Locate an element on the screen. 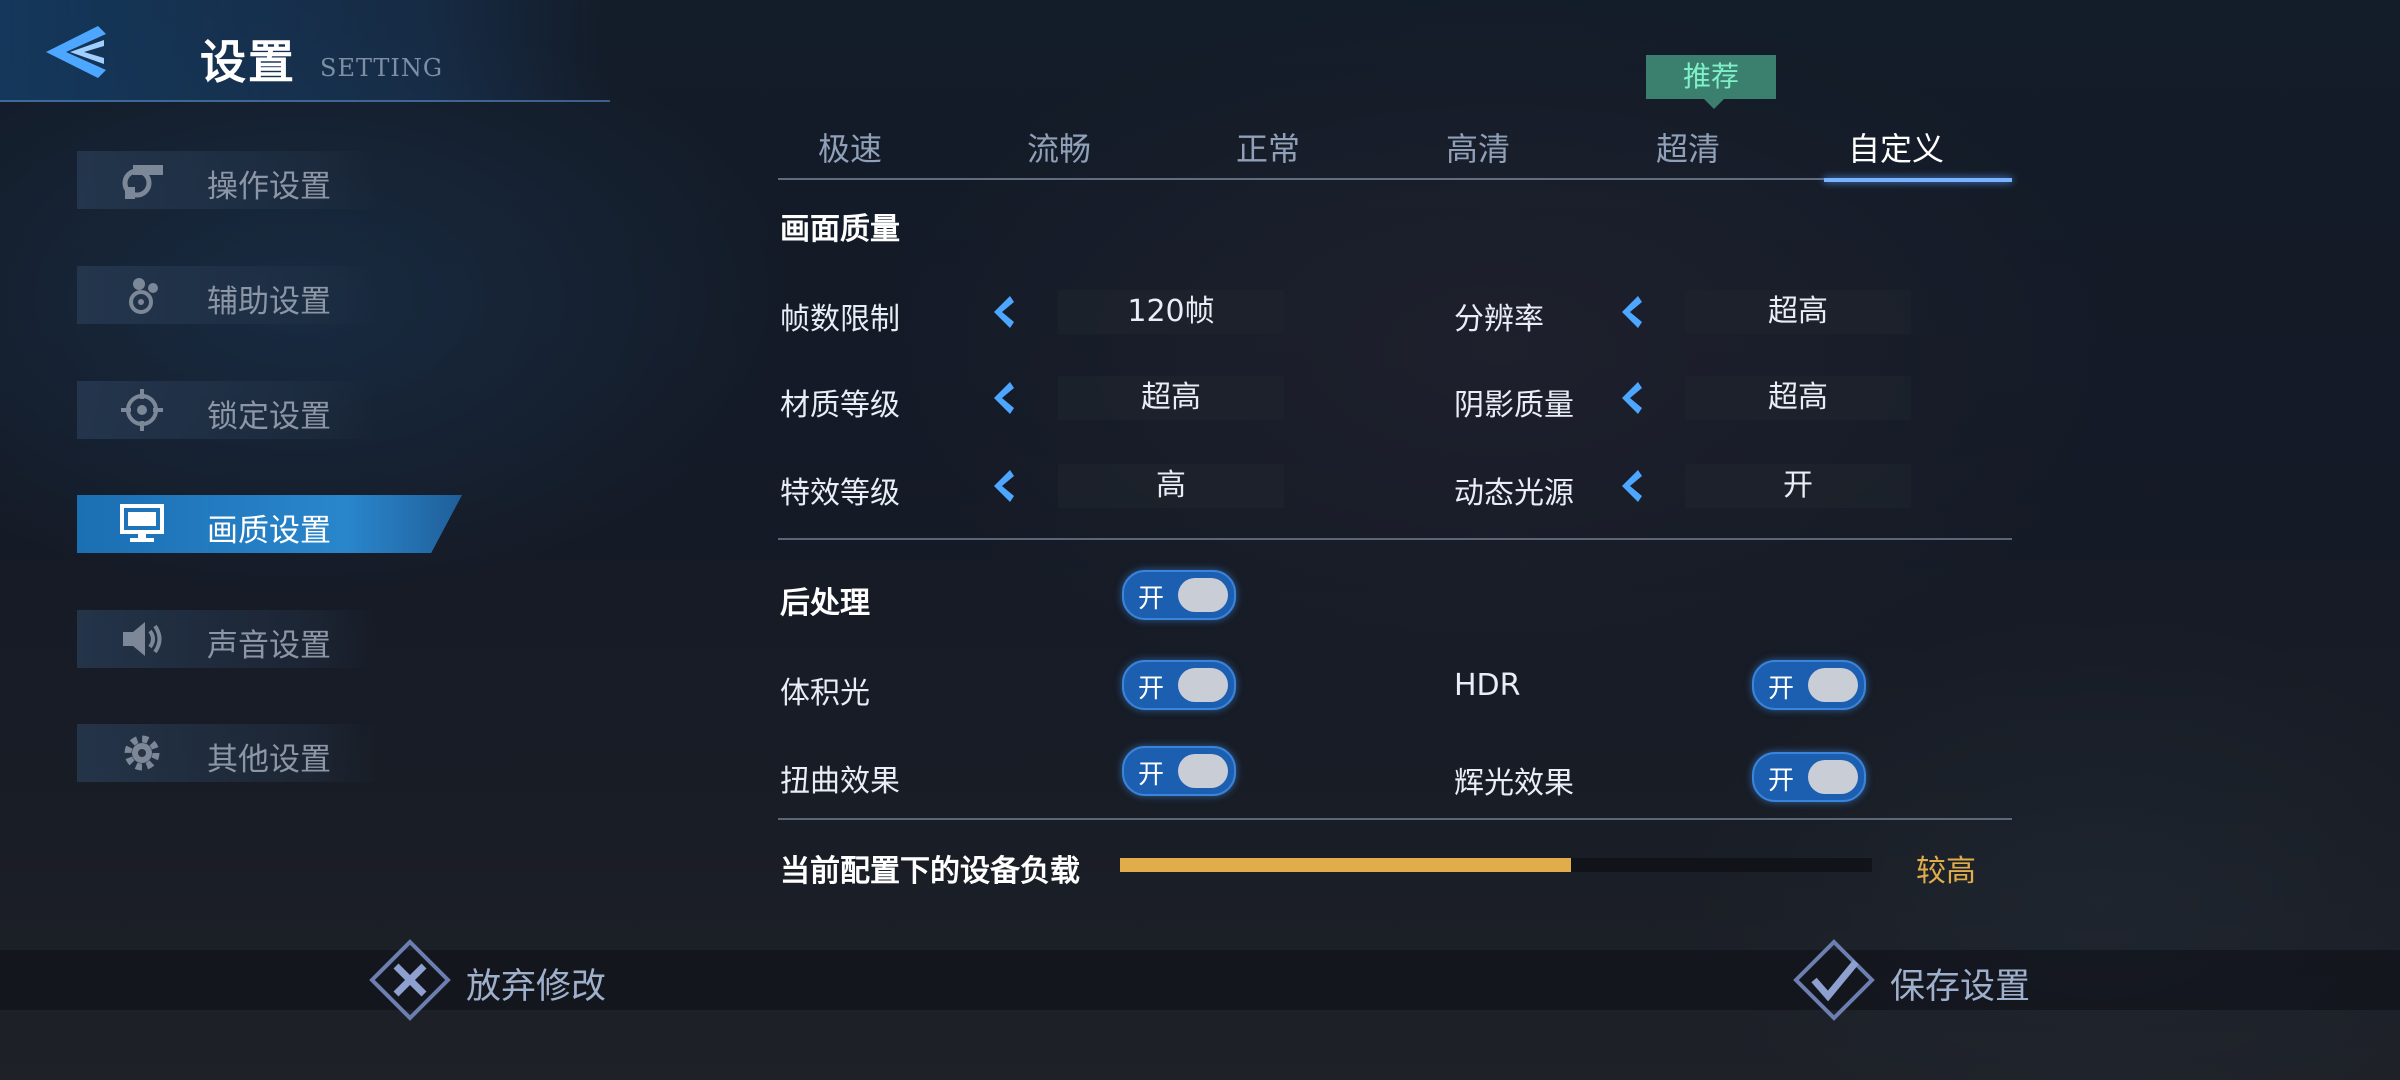 This screenshot has width=2400, height=1080. back-button is located at coordinates (80, 52).